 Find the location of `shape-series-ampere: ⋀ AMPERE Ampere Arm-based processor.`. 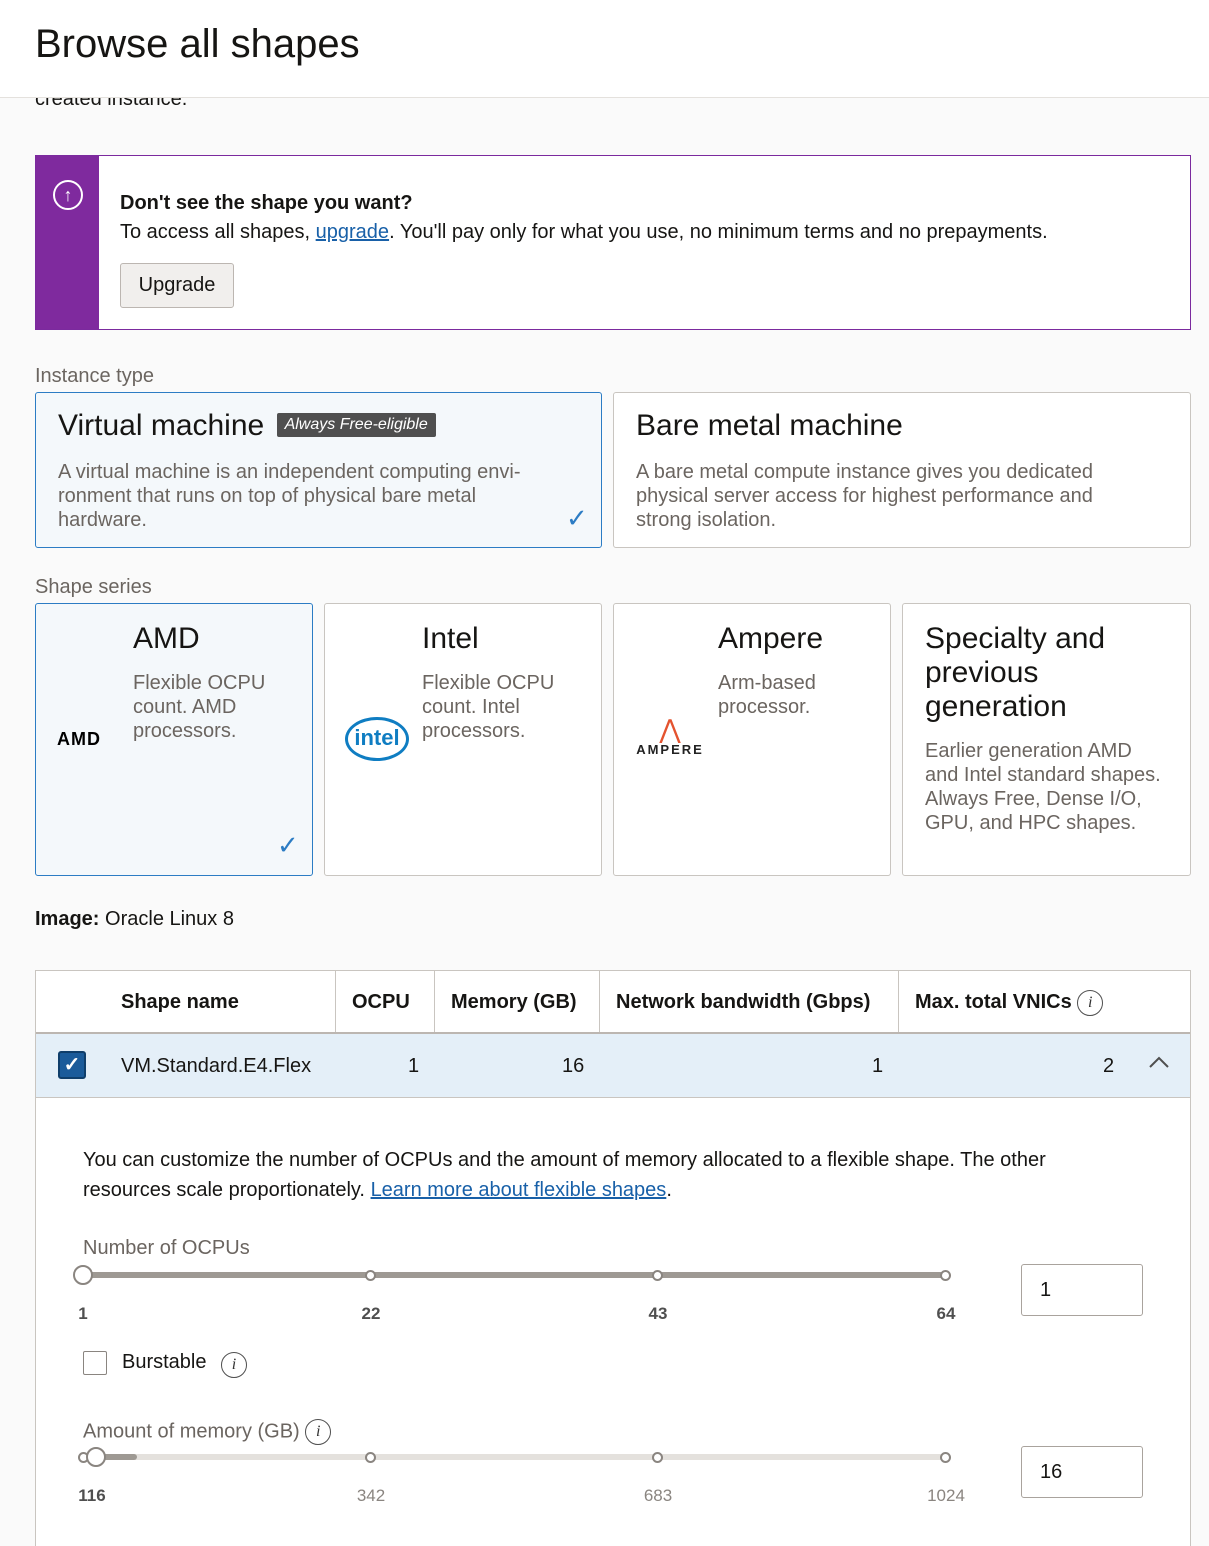

shape-series-ampere: ⋀ AMPERE Ampere Arm-based processor. is located at coordinates (752, 739).